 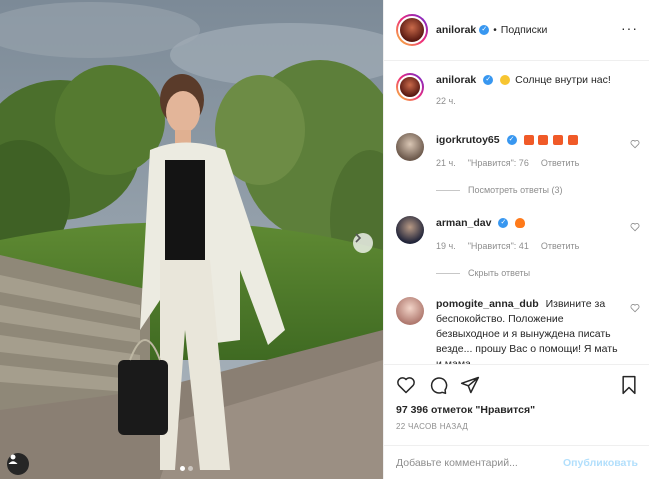 What do you see at coordinates (363, 243) in the screenshot?
I see `next-photo-button` at bounding box center [363, 243].